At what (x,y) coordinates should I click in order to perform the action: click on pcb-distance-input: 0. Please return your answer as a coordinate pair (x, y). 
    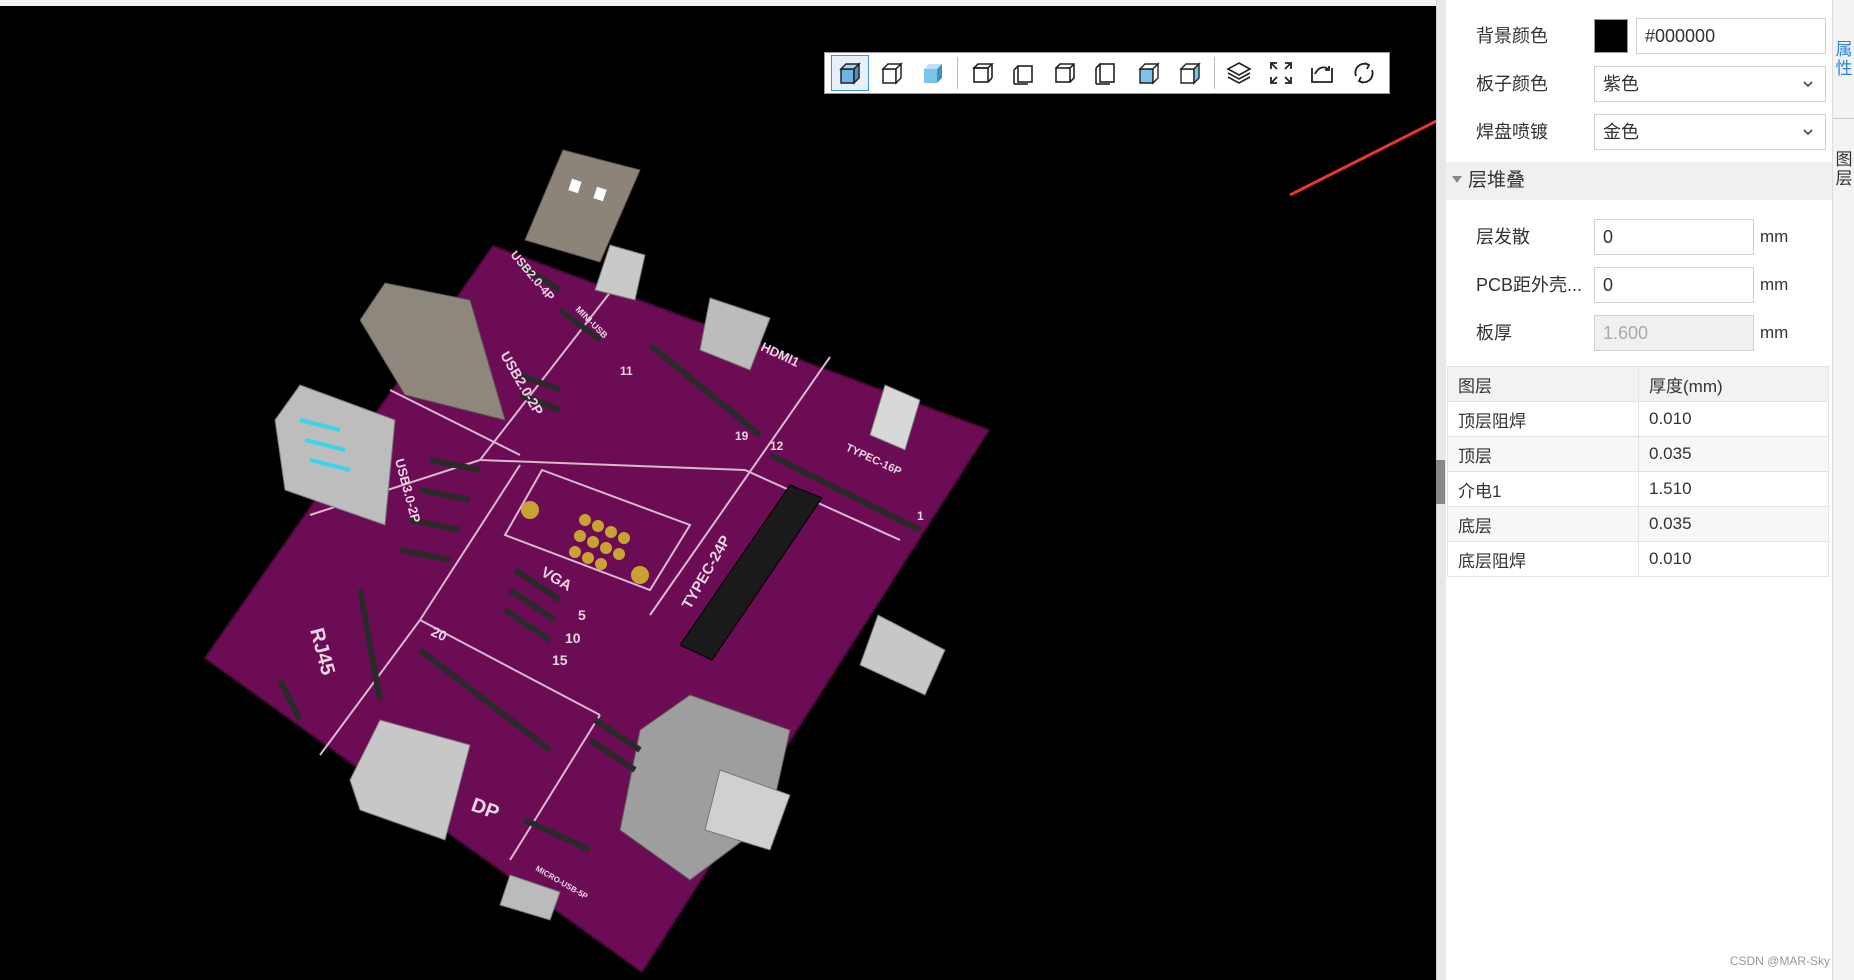
    Looking at the image, I should click on (1674, 285).